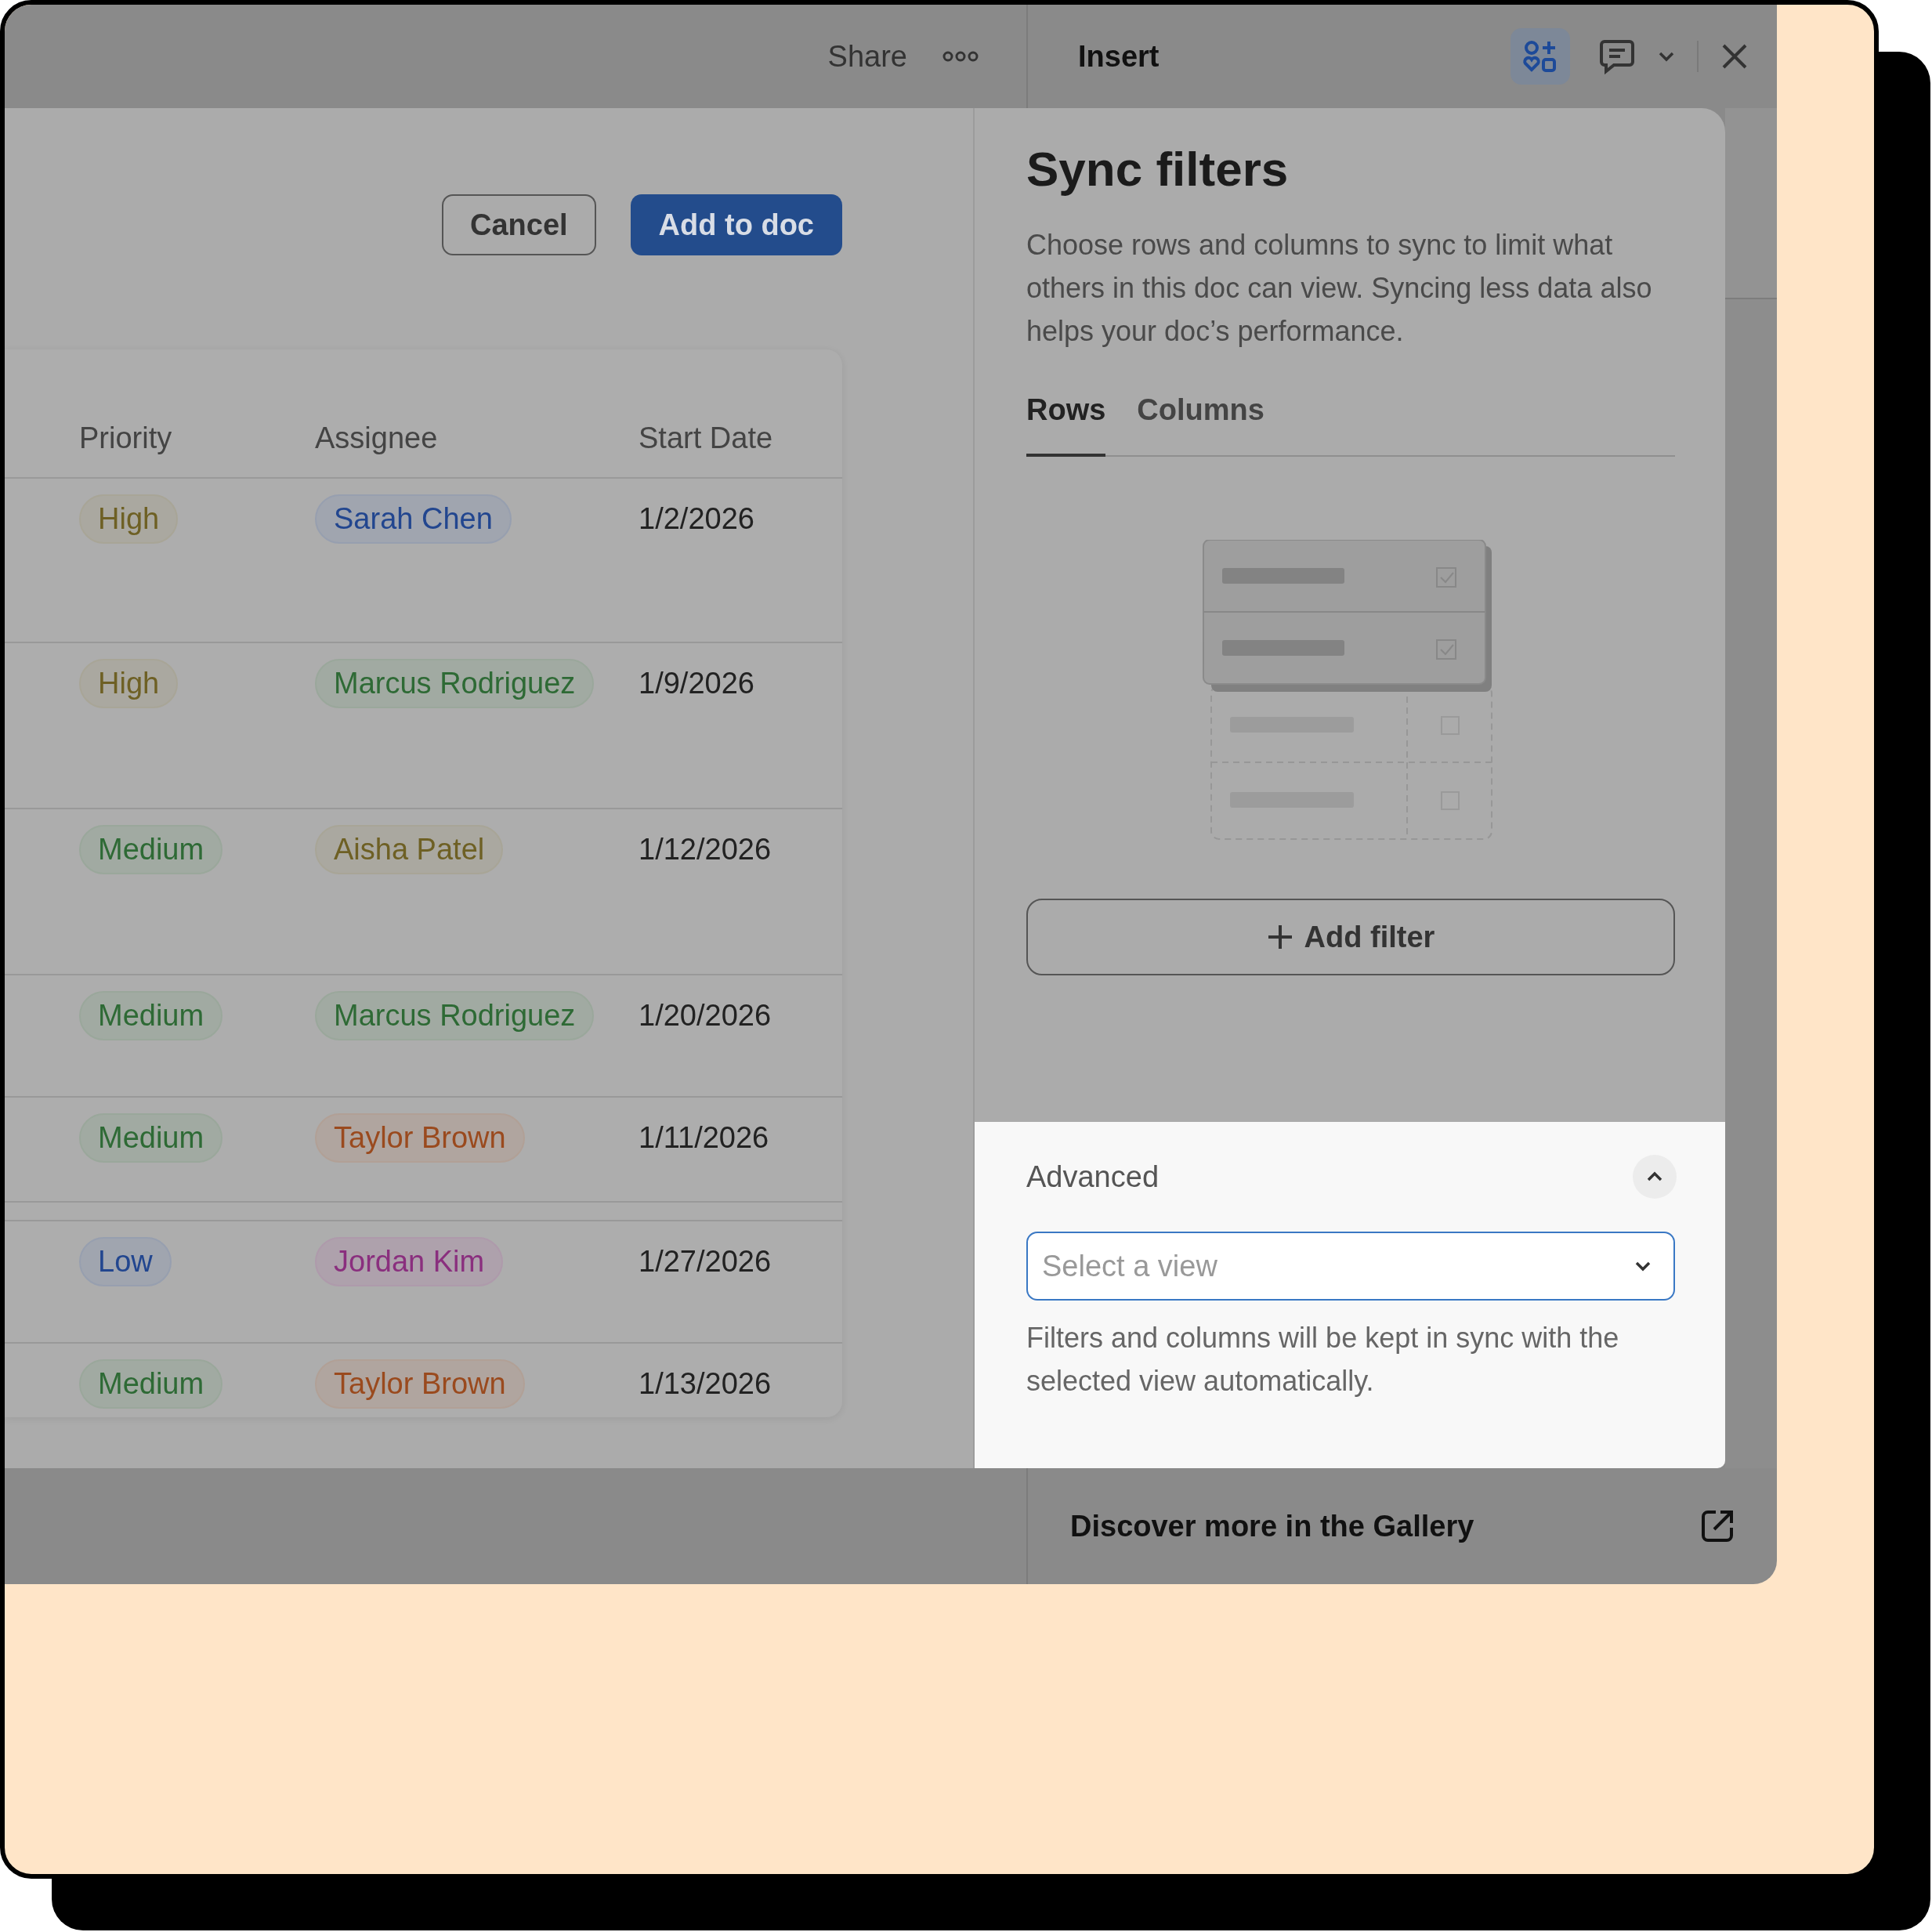 The image size is (1932, 1932). Describe the element at coordinates (519, 225) in the screenshot. I see `cancel-button: Cancel` at that location.